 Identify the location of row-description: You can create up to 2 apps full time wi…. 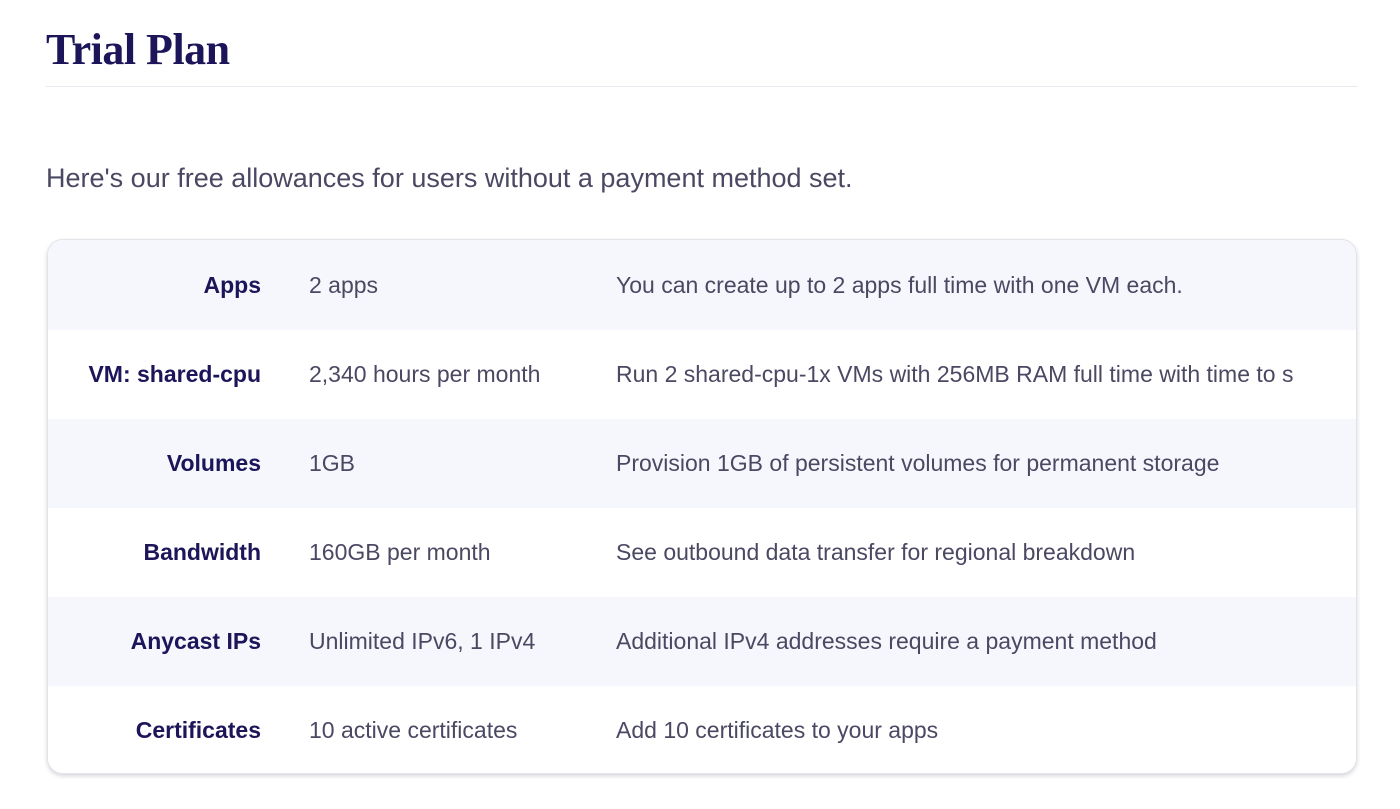
(899, 284).